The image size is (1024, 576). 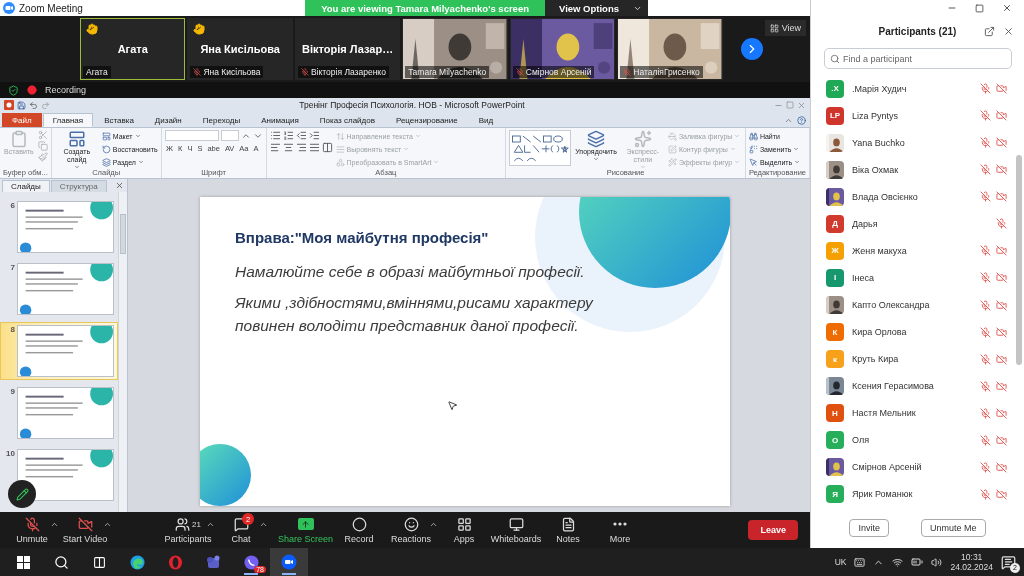 I want to click on name-text: НаталіяГрисенко, so click(x=666, y=72).